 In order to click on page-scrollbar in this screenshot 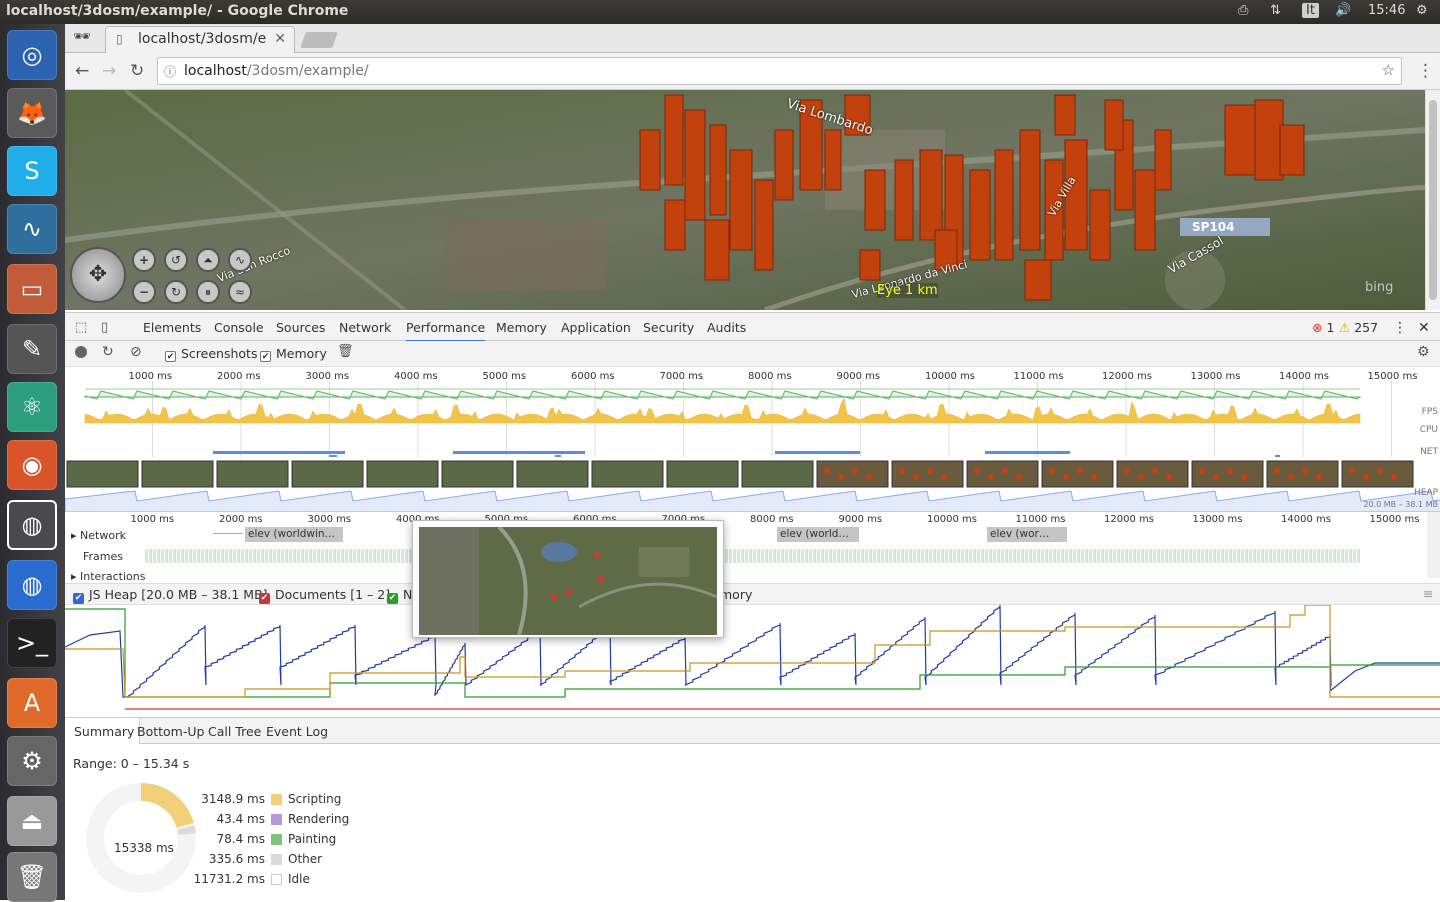, I will do `click(1432, 200)`.